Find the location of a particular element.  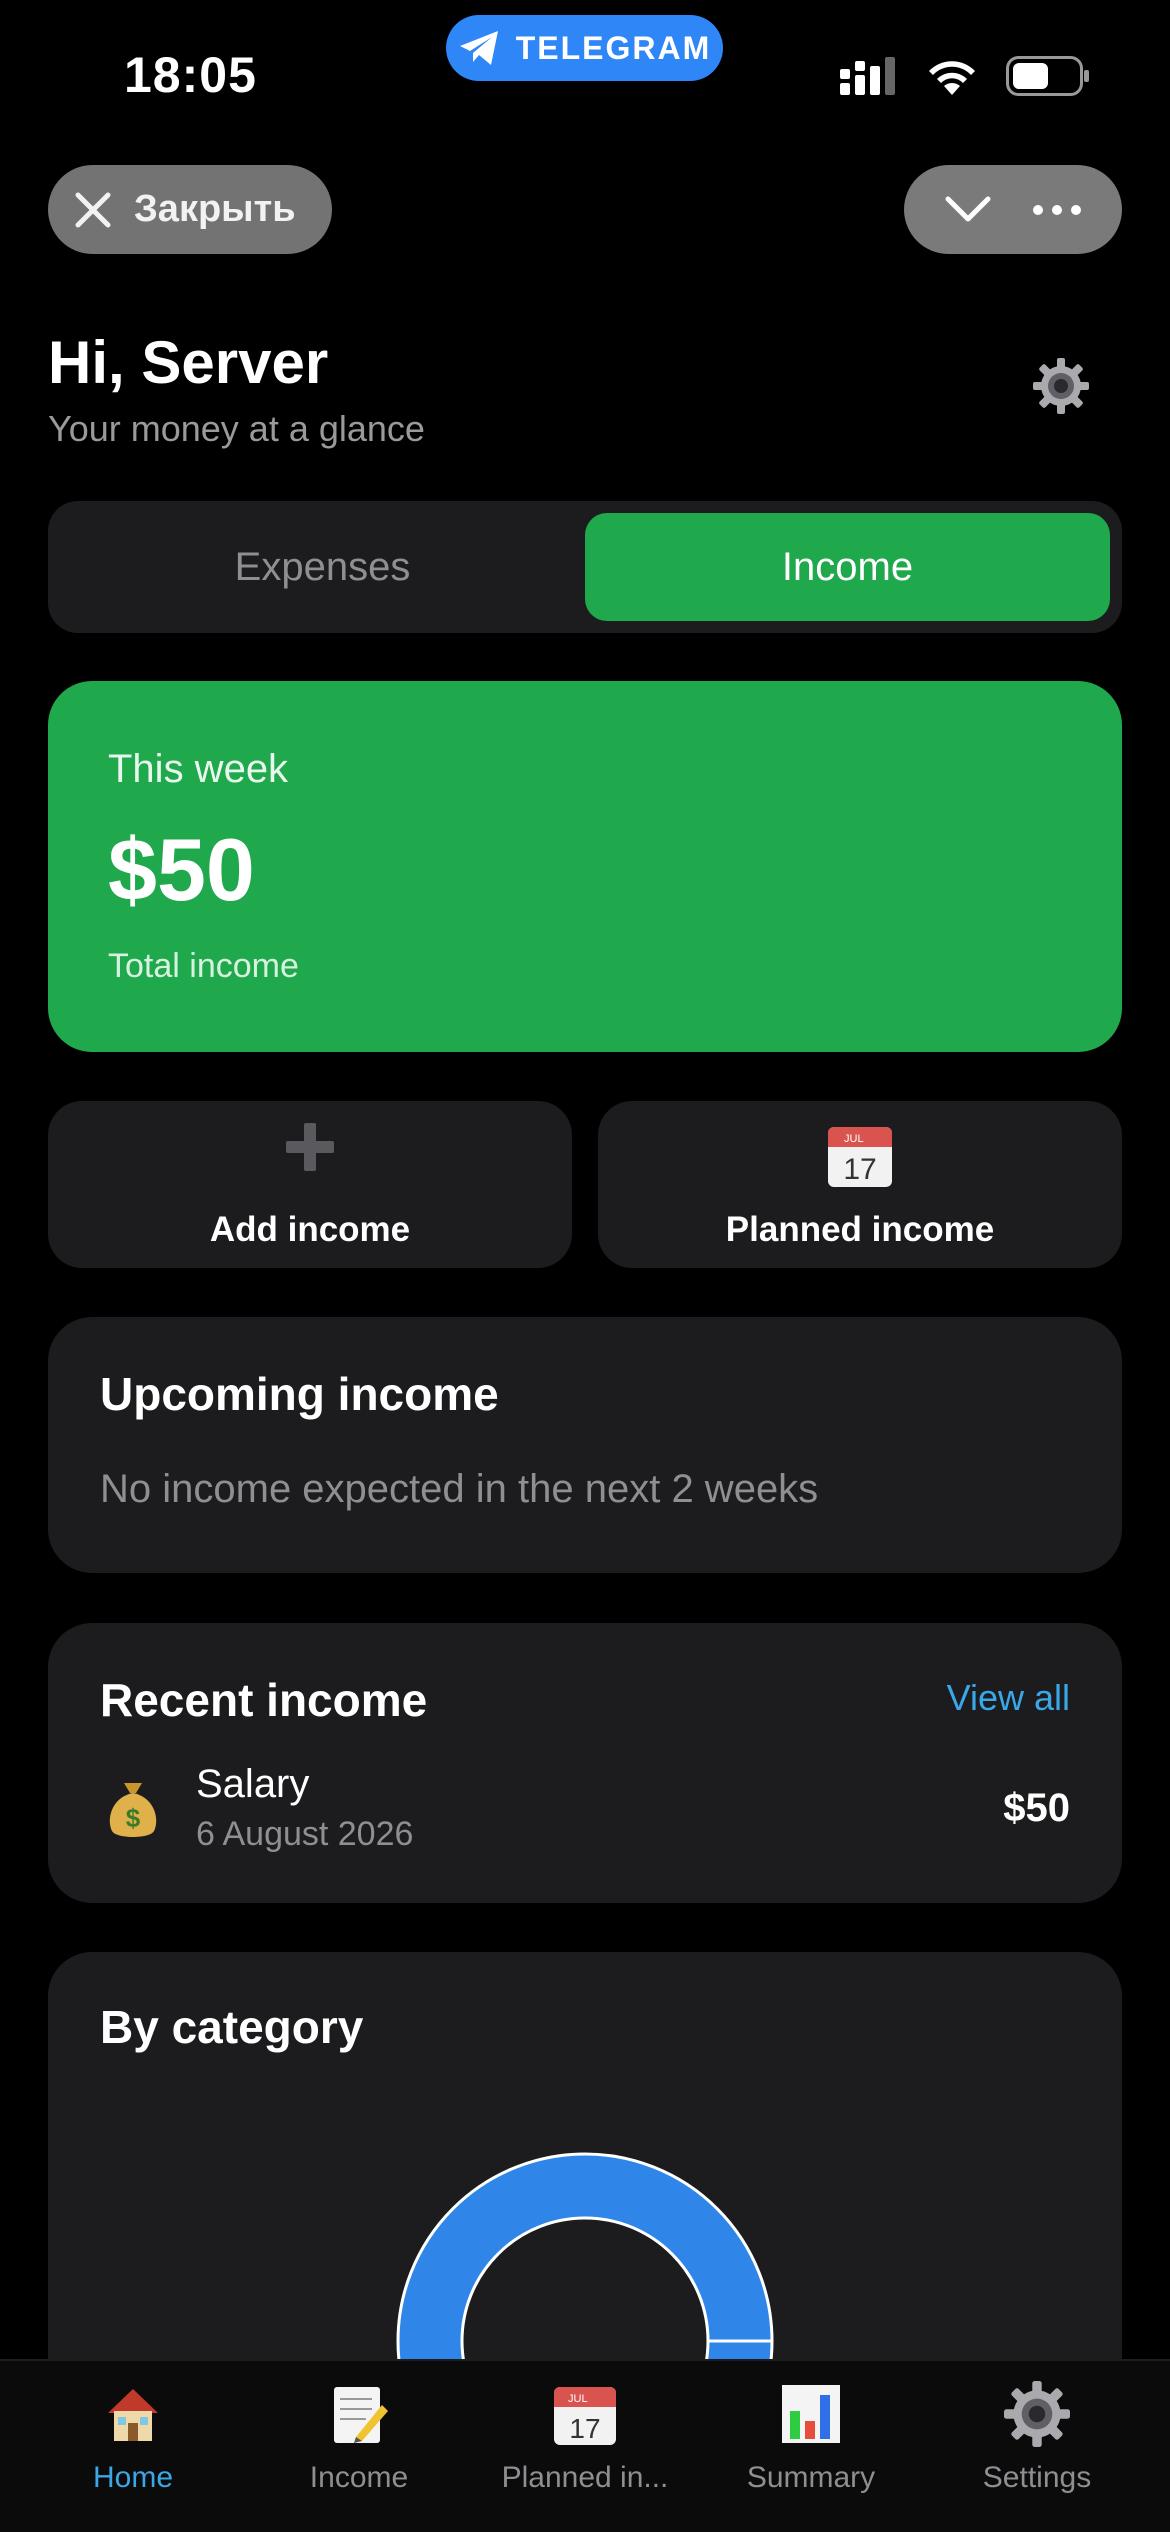

status-time: 18:05 is located at coordinates (190, 75).